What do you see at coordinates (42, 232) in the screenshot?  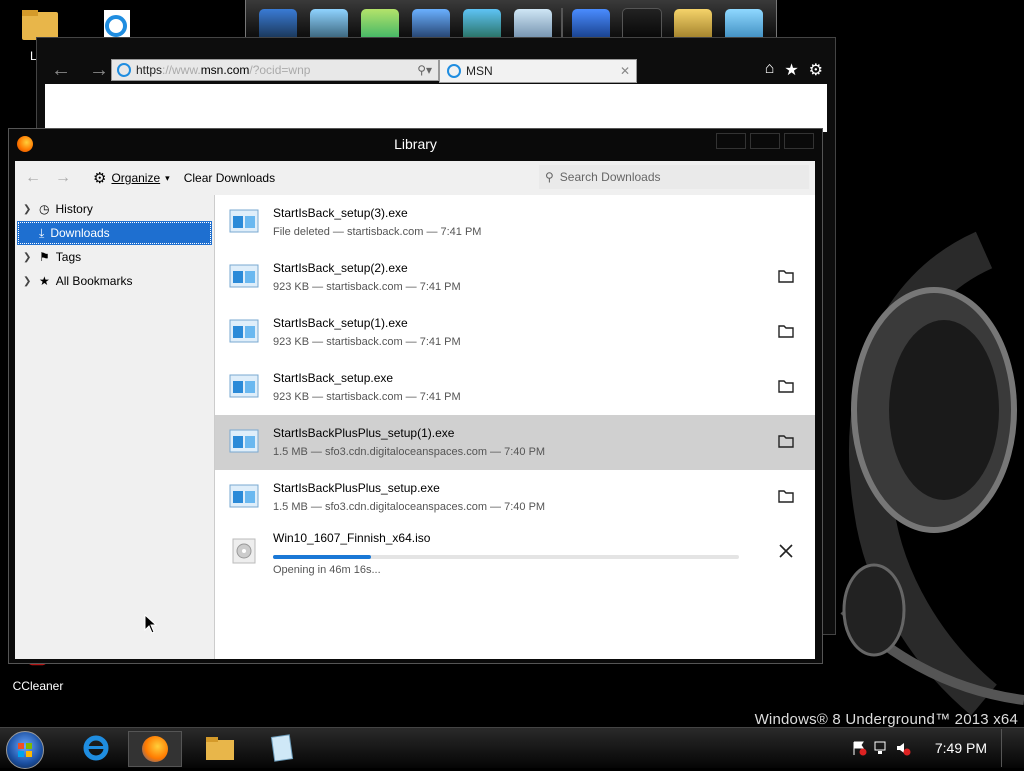 I see `download-icon: ⤓` at bounding box center [42, 232].